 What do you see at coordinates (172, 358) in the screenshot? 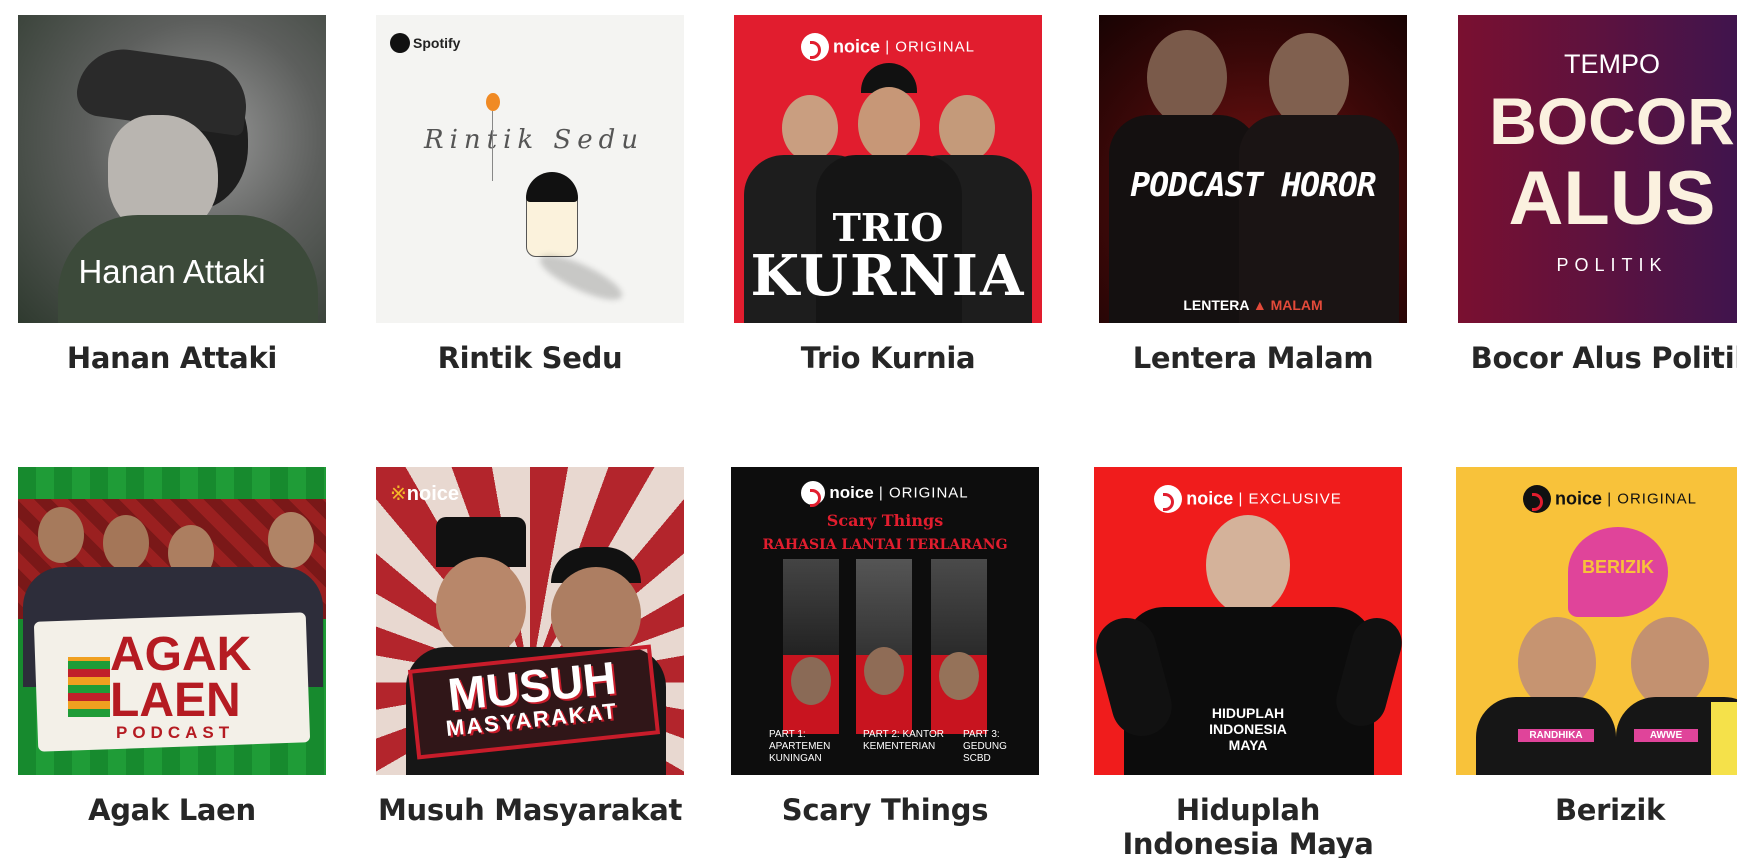
I see `podcast-title: Hanan Attaki` at bounding box center [172, 358].